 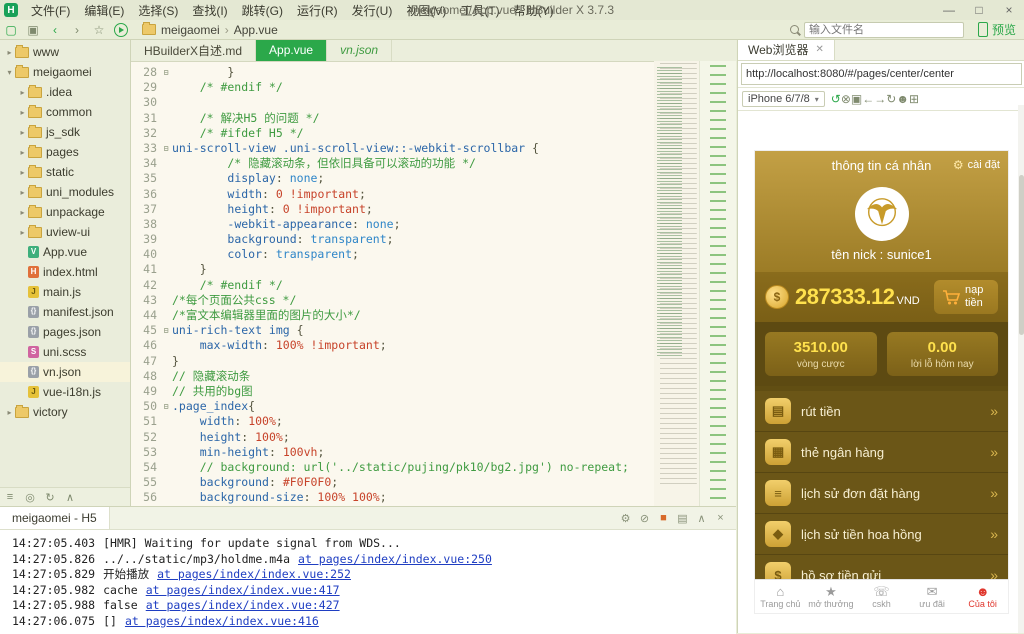 What do you see at coordinates (145, 285) in the screenshot?
I see `line-number: 42` at bounding box center [145, 285].